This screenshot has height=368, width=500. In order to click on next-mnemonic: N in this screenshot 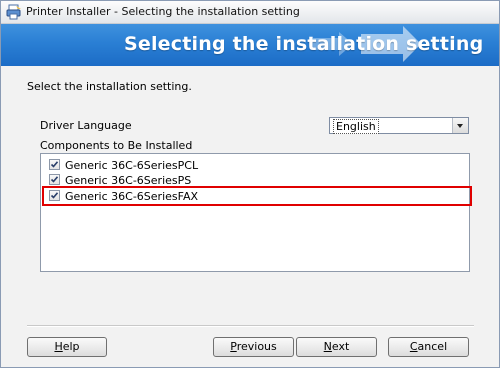, I will do `click(327, 346)`.